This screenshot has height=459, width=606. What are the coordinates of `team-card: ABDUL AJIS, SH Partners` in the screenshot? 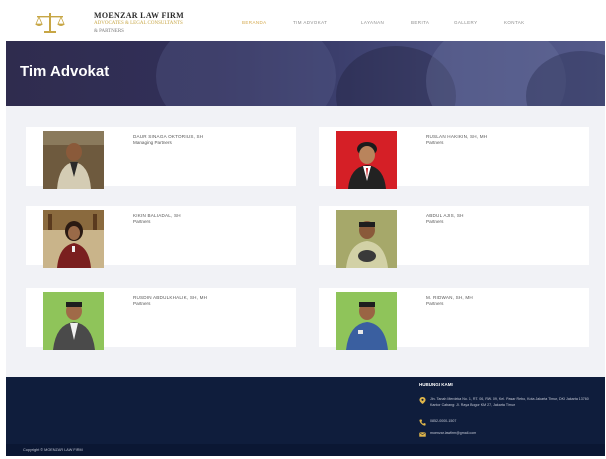 It's located at (454, 237).